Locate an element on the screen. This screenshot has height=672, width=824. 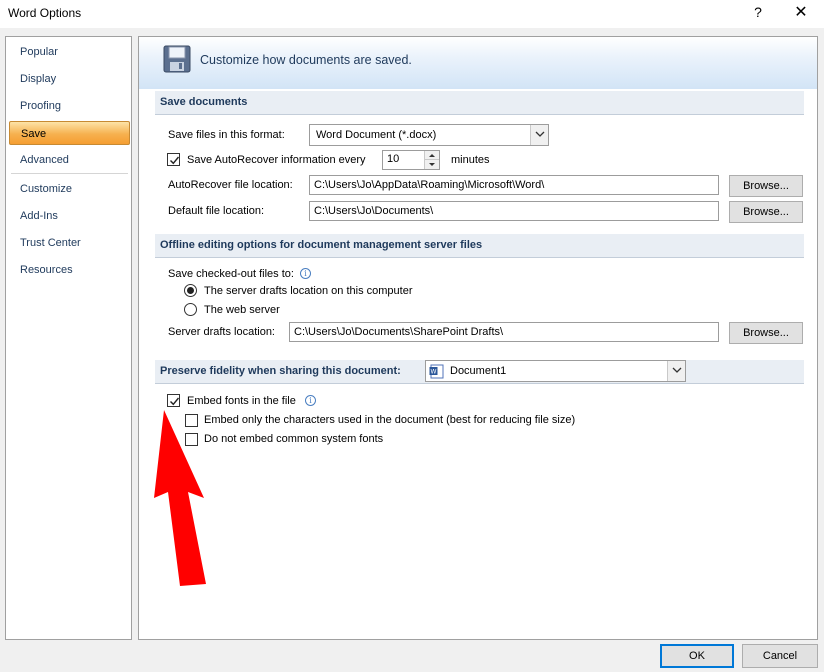
sidebar-item-popular: Popular is located at coordinates (69, 52).